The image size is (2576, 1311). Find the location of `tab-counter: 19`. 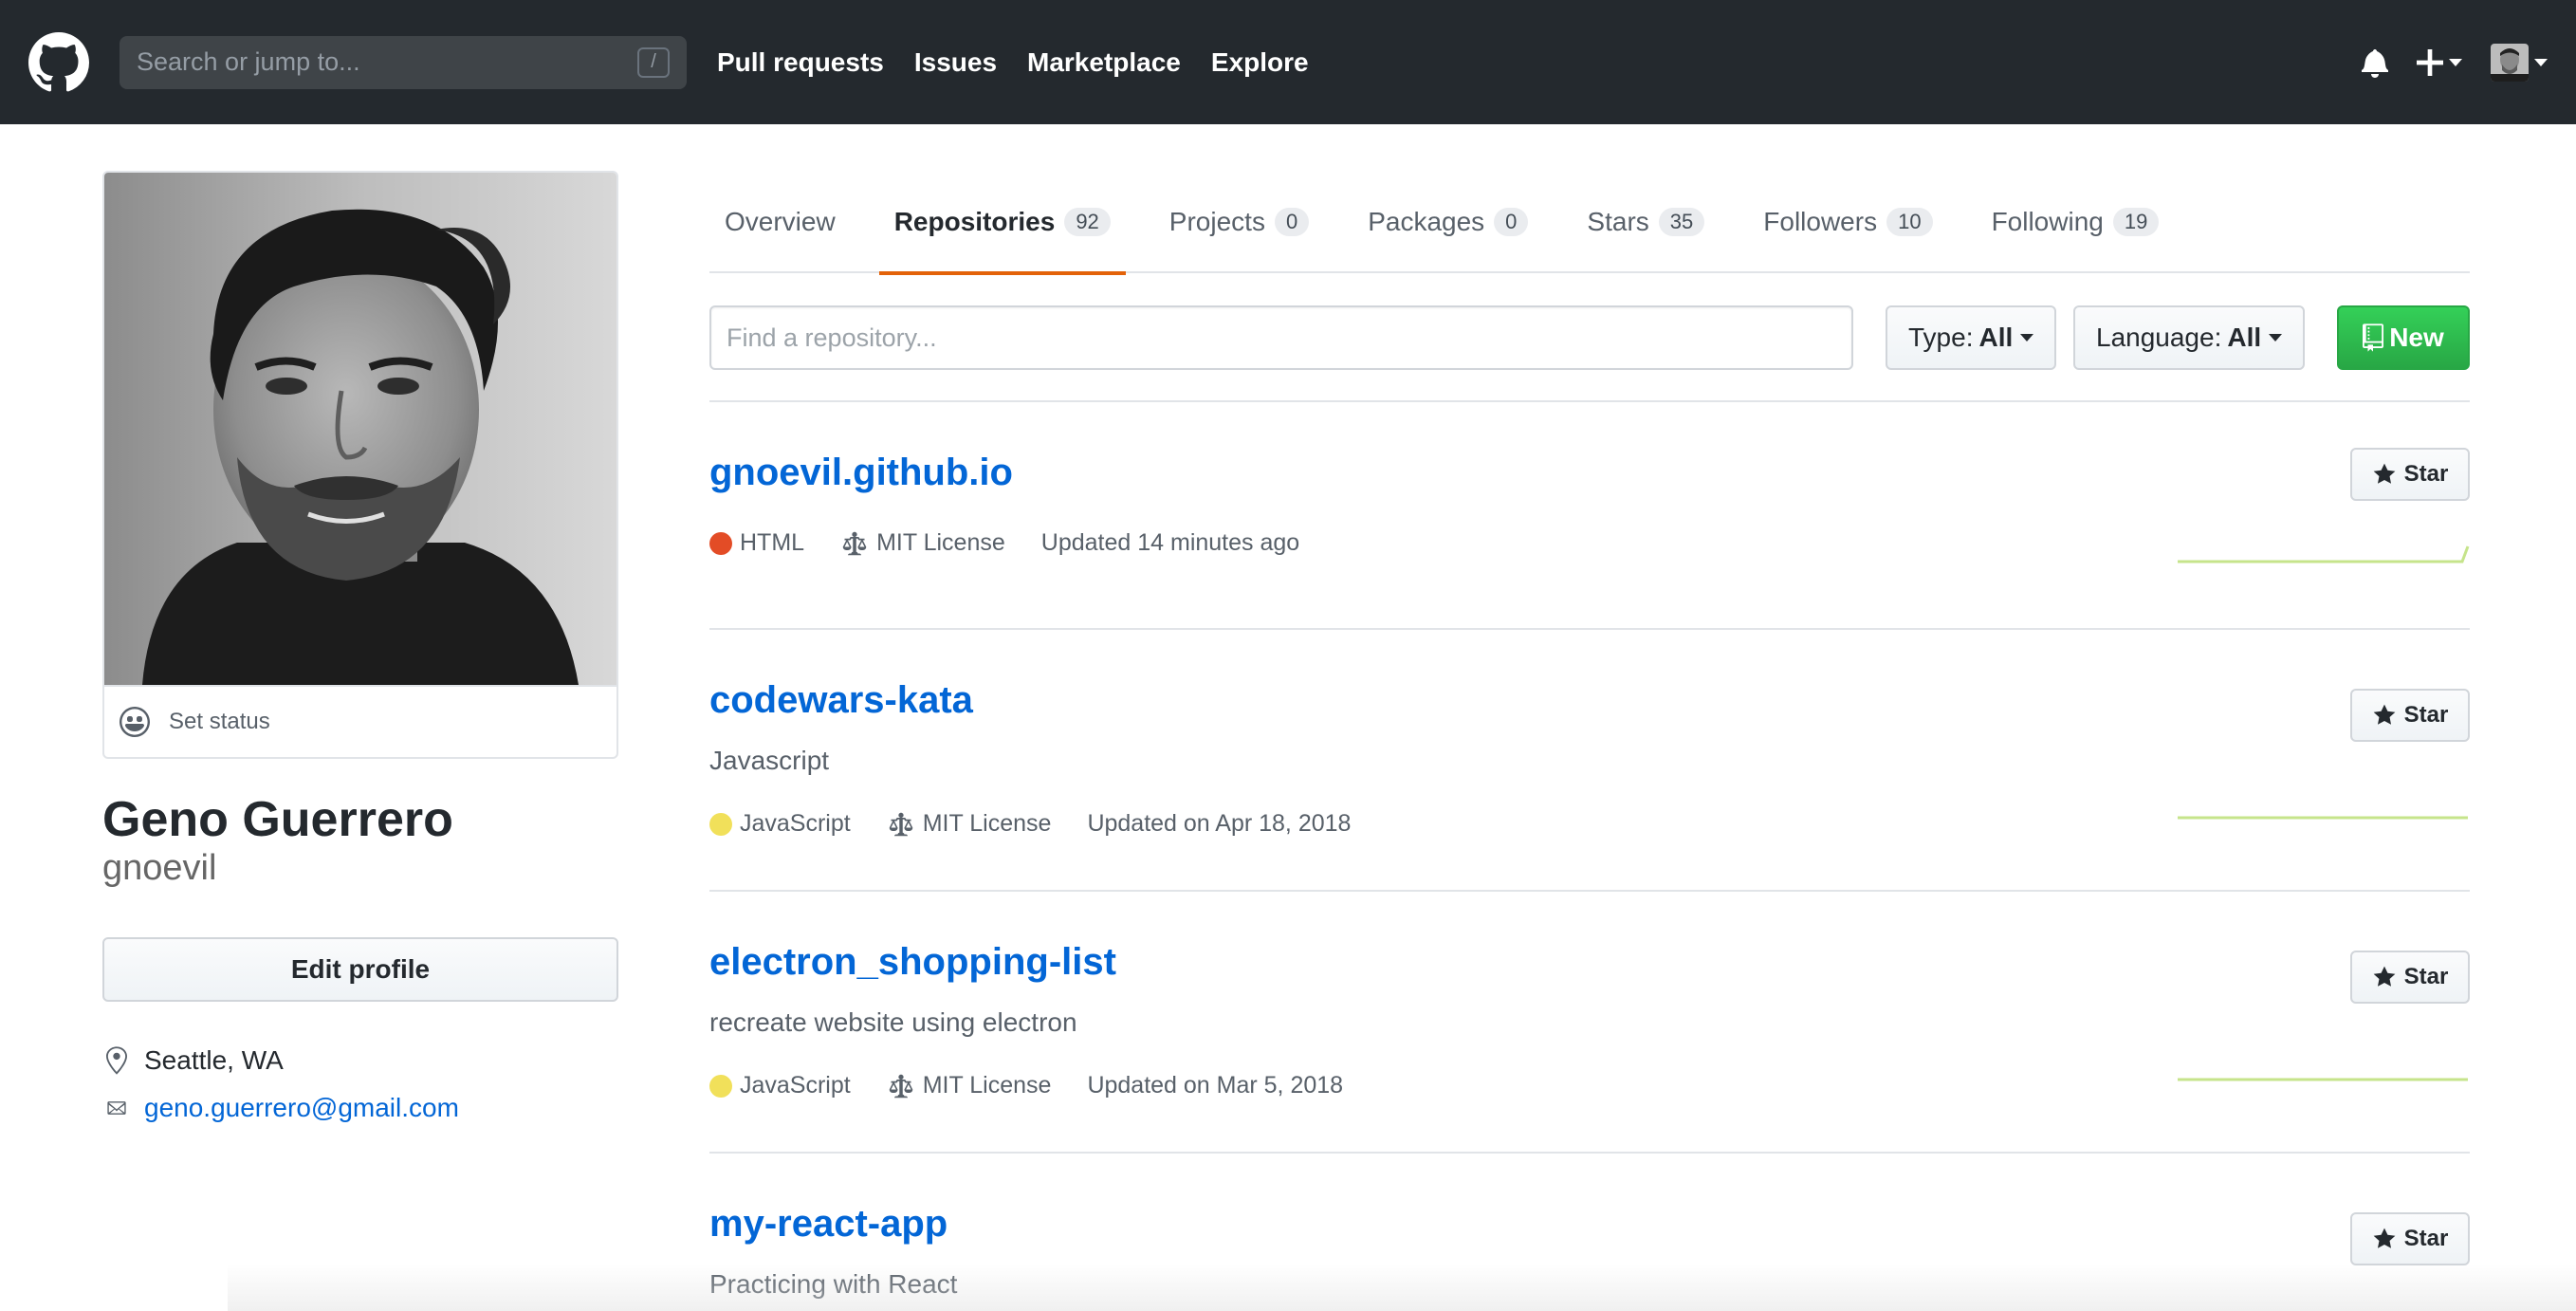

tab-counter: 19 is located at coordinates (2136, 222).